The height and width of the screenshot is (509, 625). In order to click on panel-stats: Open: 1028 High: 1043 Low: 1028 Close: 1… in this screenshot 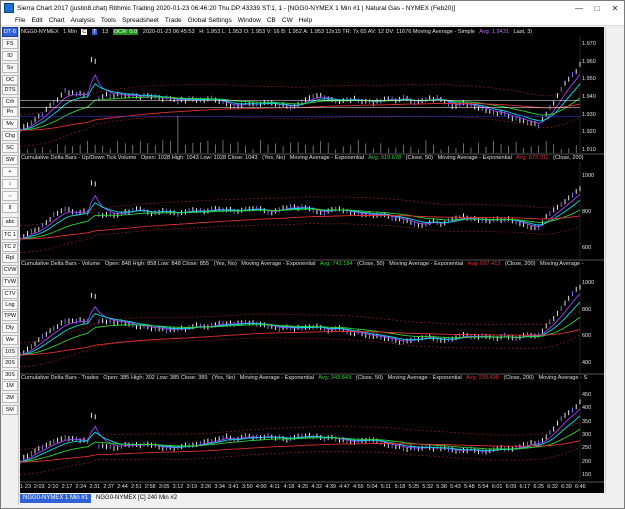, I will do `click(199, 158)`.